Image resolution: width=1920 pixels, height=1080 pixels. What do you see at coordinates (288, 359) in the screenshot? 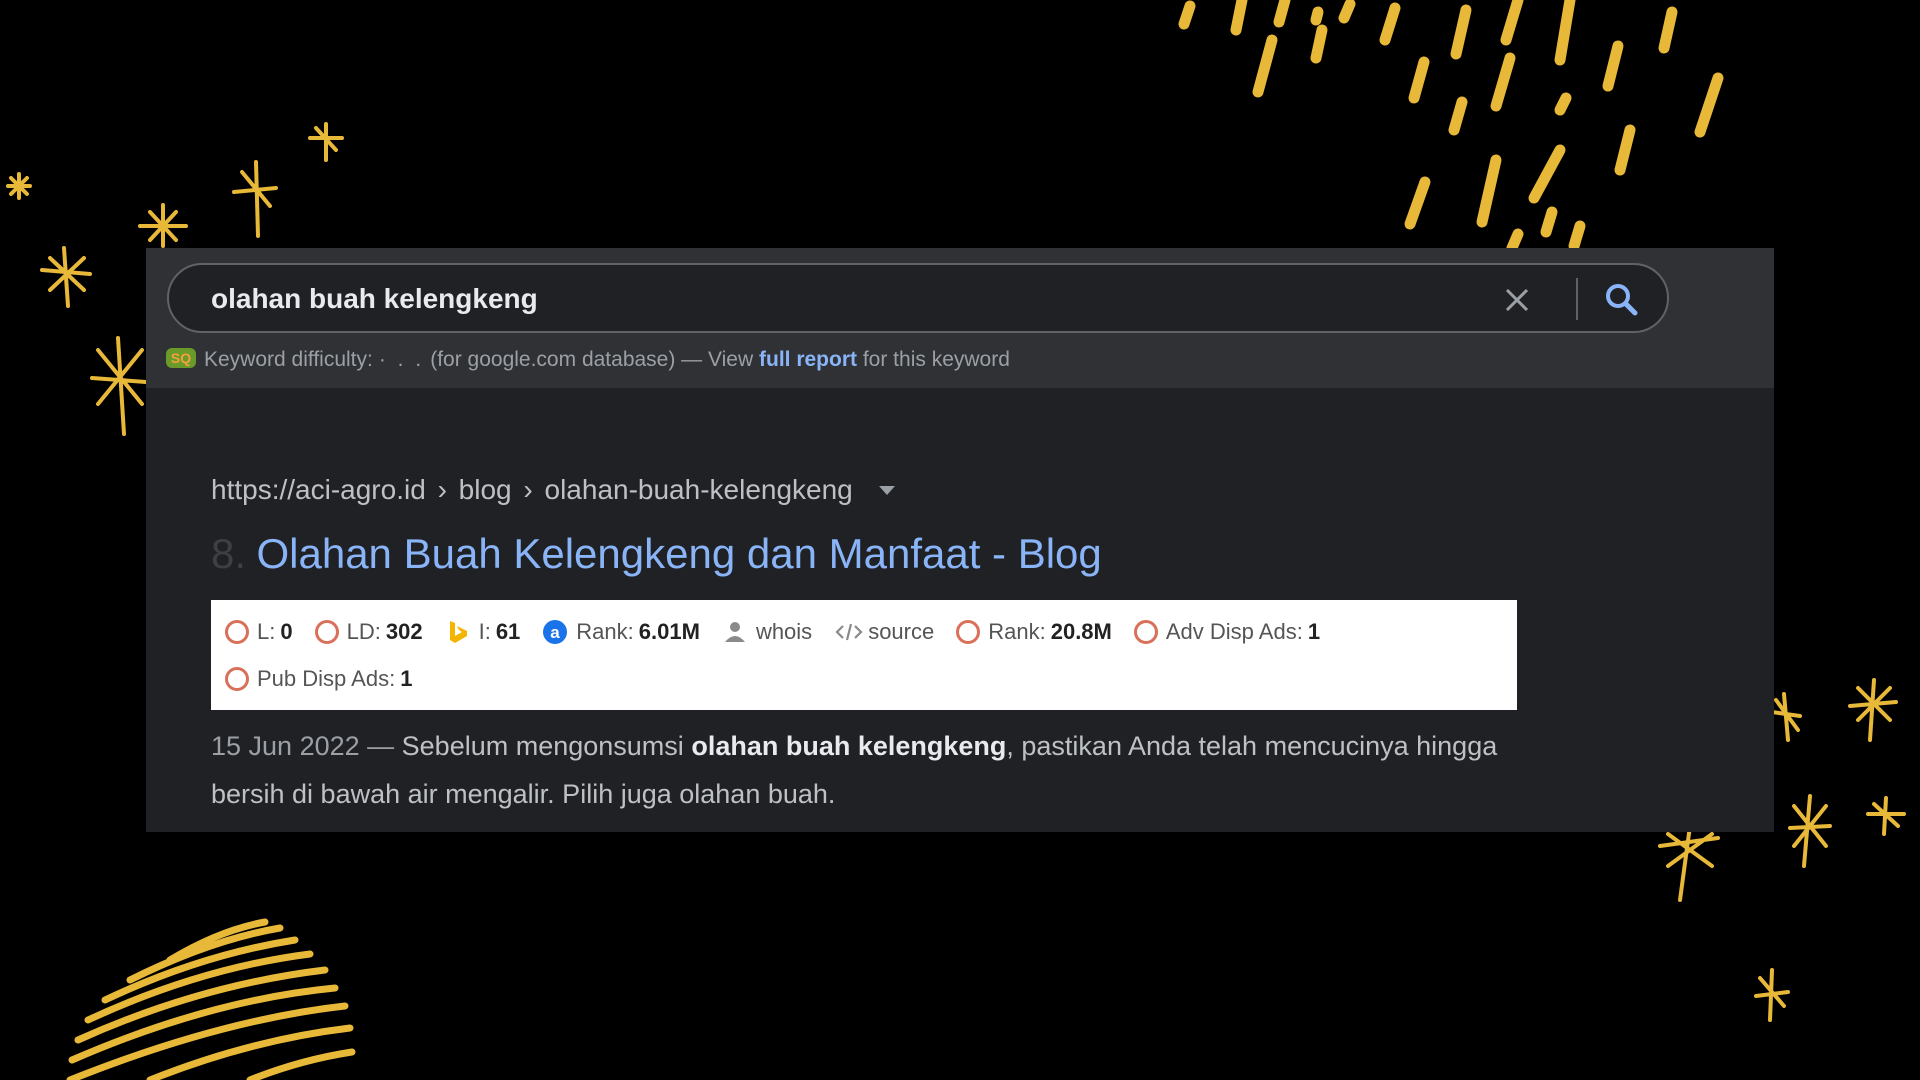
I see `kd-label: Keyword difficulty:` at bounding box center [288, 359].